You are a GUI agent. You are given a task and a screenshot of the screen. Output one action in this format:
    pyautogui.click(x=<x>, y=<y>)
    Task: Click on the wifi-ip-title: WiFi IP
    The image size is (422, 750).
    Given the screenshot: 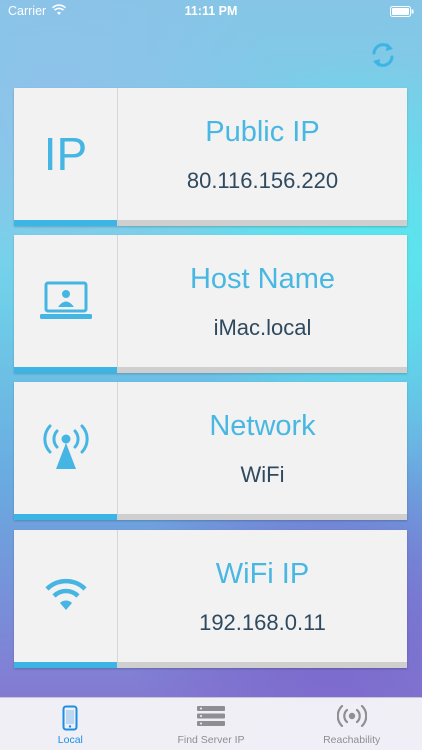 What is the action you would take?
    pyautogui.click(x=262, y=574)
    